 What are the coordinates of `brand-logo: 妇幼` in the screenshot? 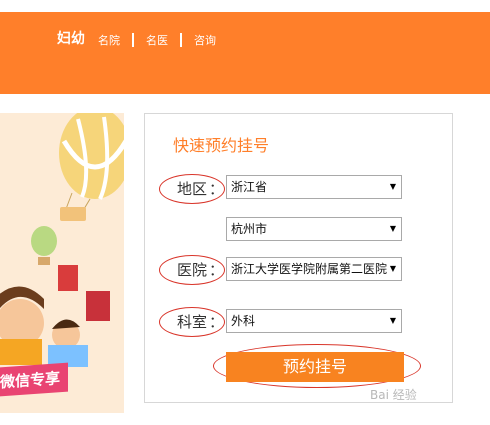 It's located at (71, 38).